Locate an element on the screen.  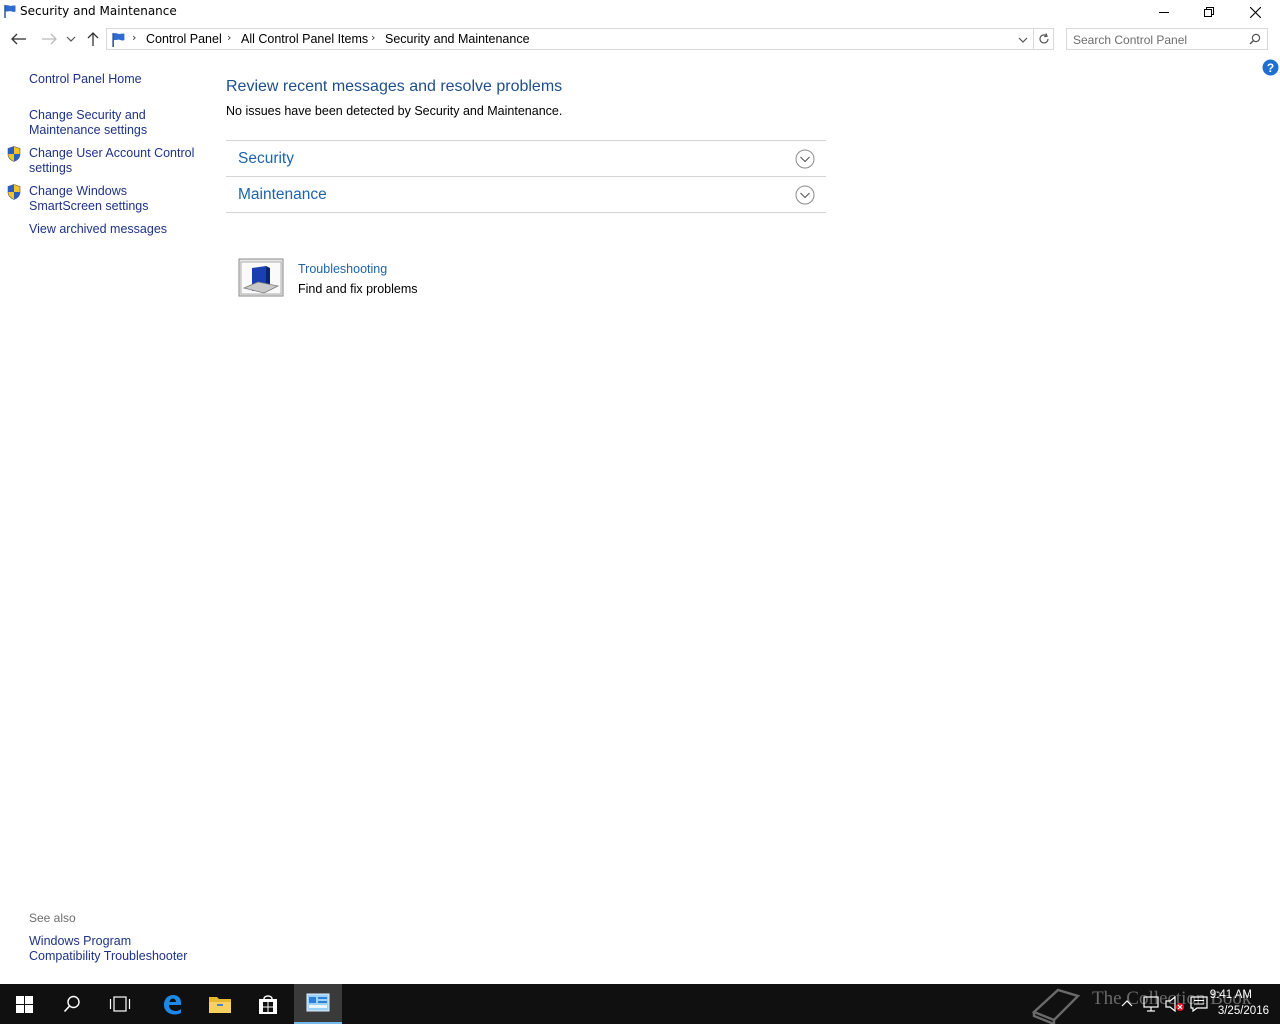
control-panel-taskbar-button is located at coordinates (318, 1004).